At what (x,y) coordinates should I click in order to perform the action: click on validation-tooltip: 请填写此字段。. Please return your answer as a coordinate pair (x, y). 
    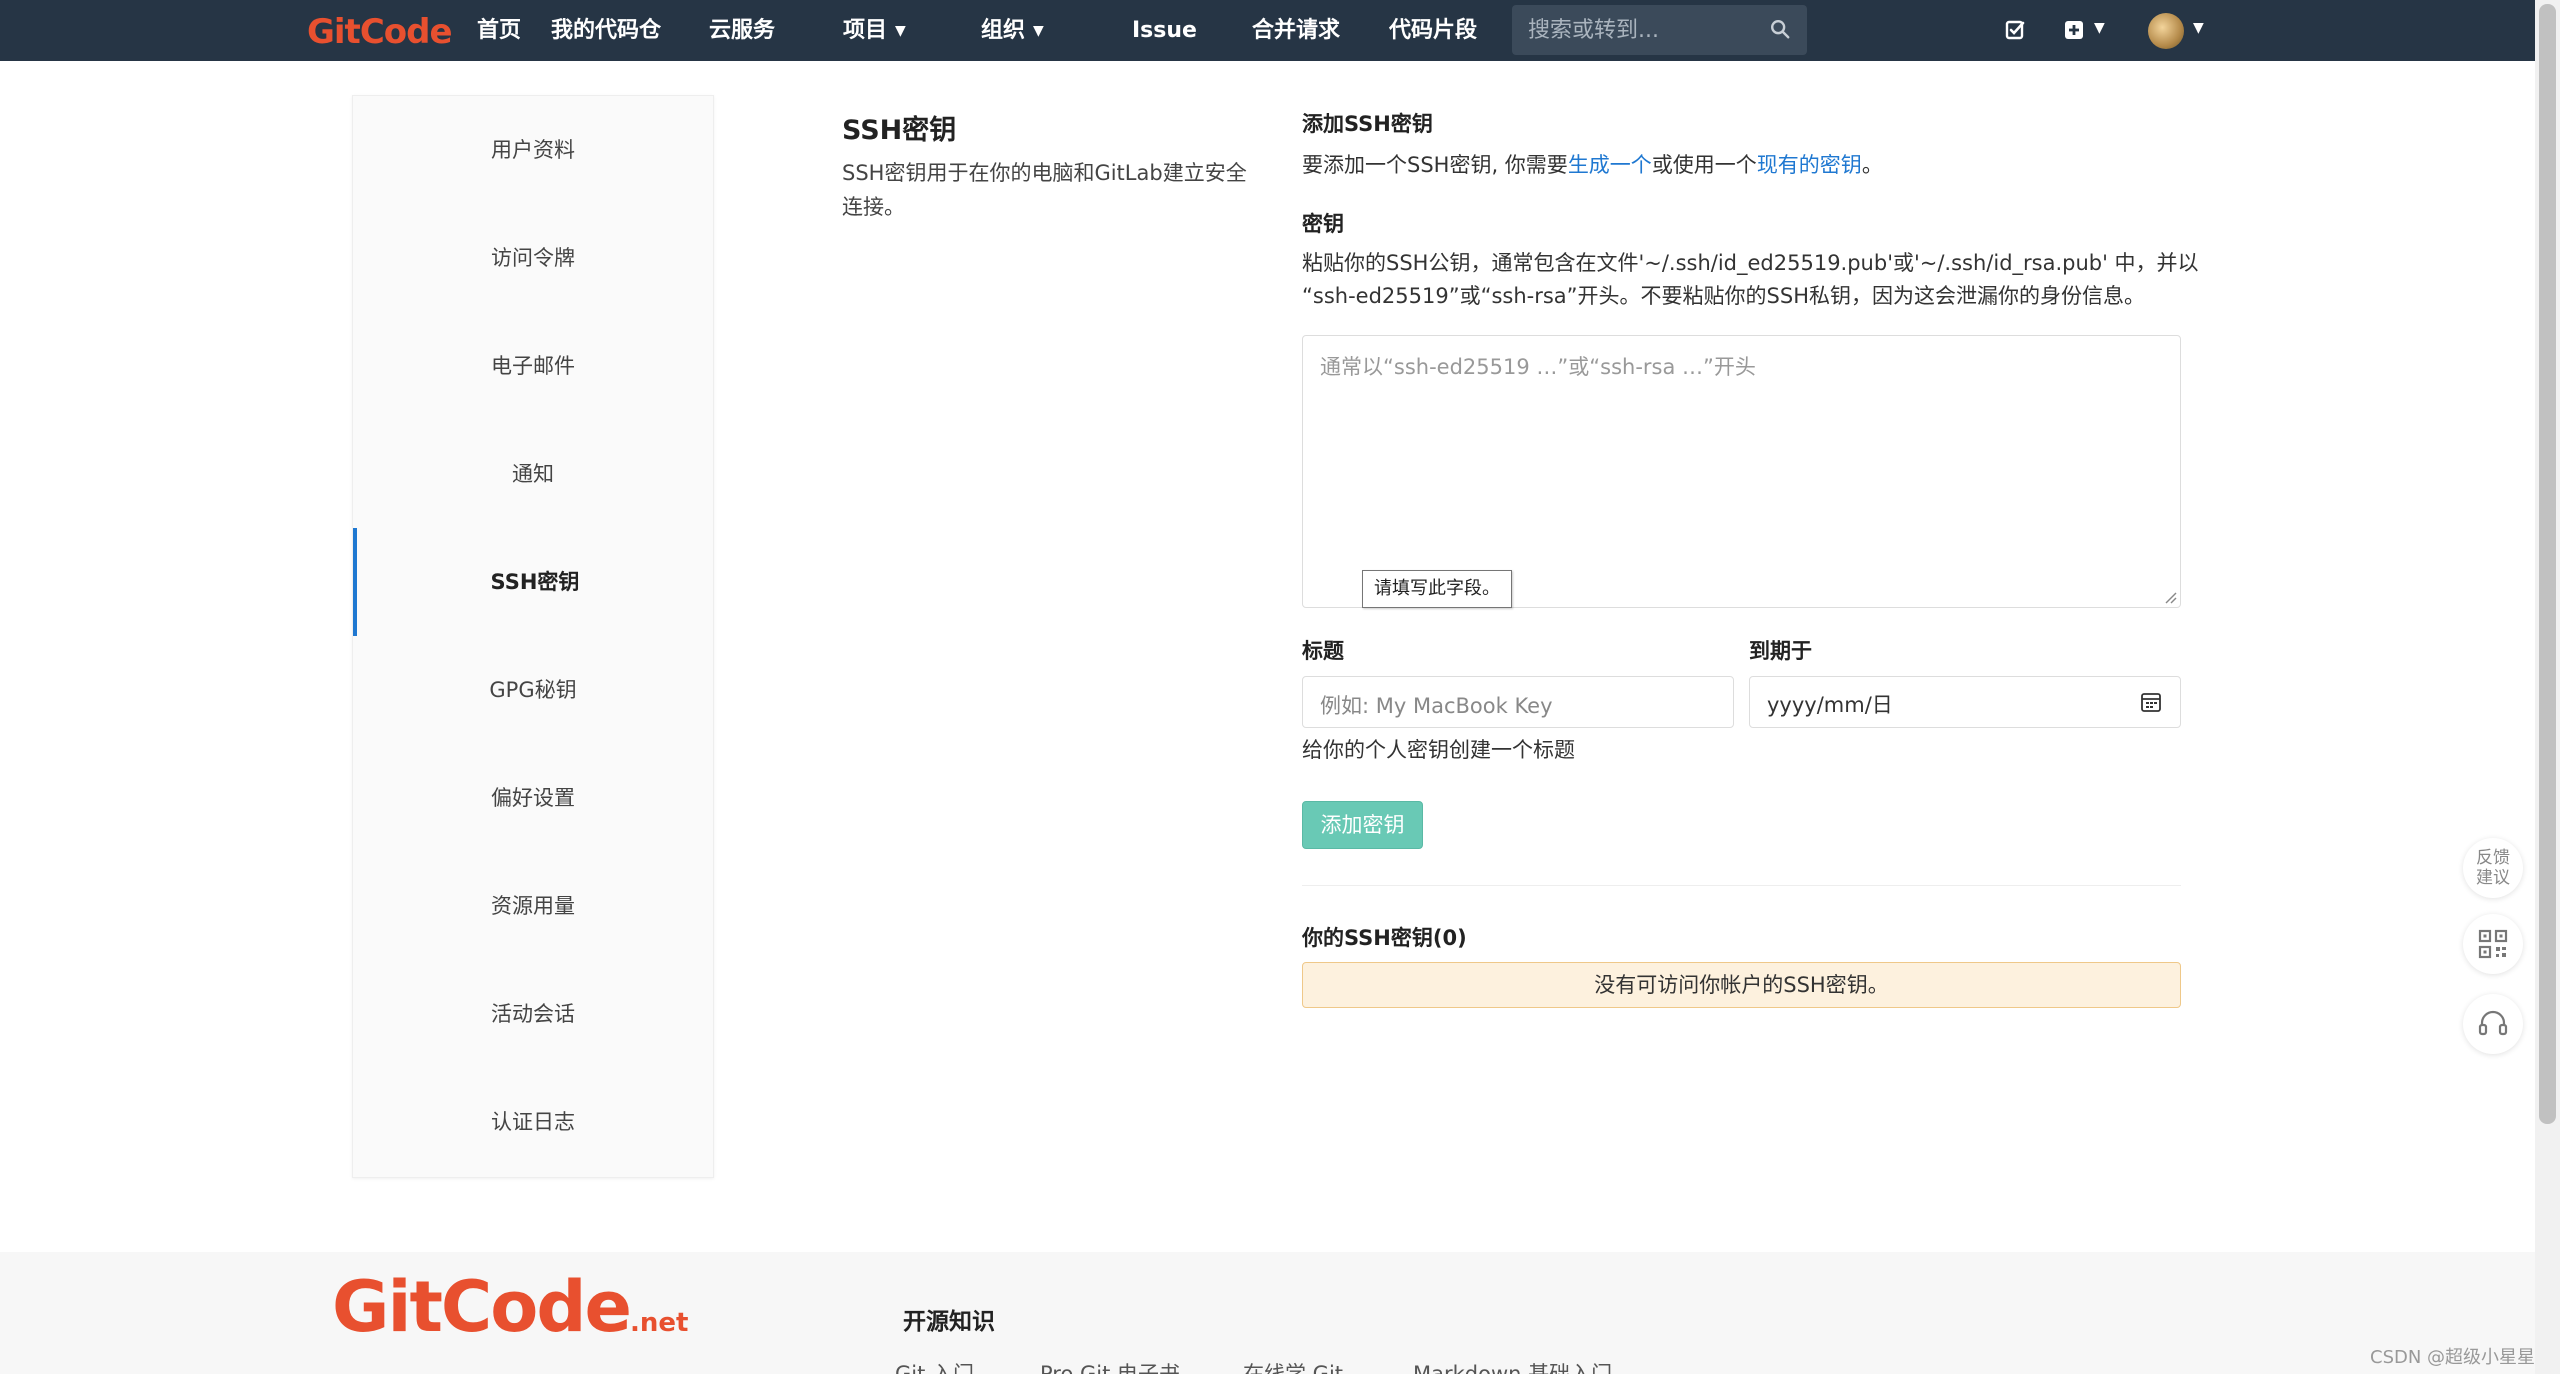
    Looking at the image, I should click on (1437, 589).